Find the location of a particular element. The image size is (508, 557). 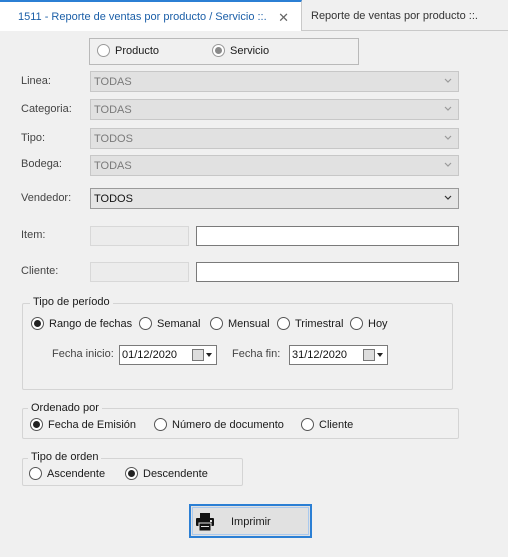

radio-rango-fechas-label: Rango de fechas is located at coordinates (91, 323).